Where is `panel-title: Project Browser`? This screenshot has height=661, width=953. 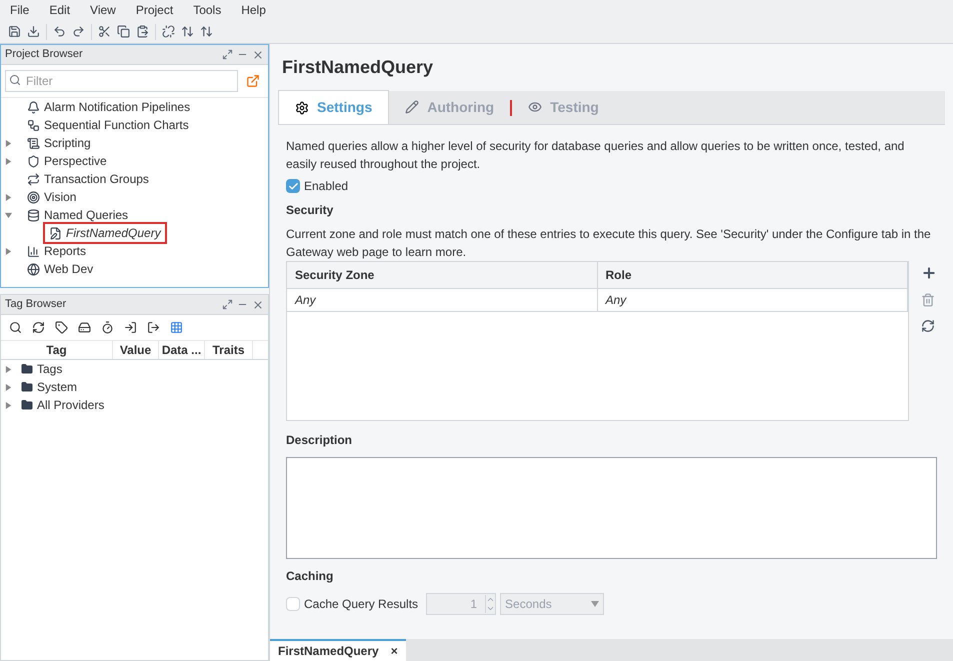 panel-title: Project Browser is located at coordinates (44, 54).